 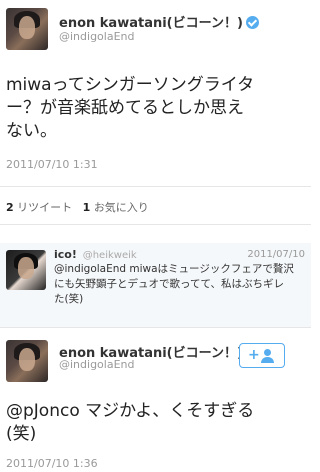 What do you see at coordinates (252, 22) in the screenshot?
I see `verified-badge-icon` at bounding box center [252, 22].